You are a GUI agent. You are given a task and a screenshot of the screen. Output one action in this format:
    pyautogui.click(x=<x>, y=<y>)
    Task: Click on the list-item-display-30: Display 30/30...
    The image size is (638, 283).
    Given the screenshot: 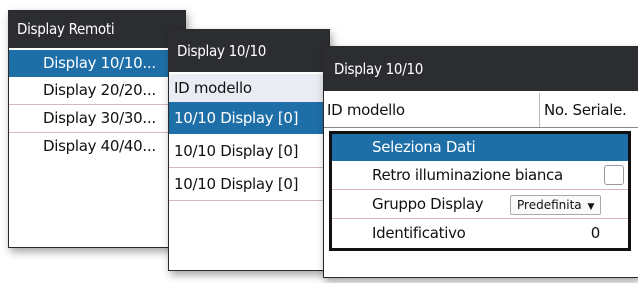 What is the action you would take?
    pyautogui.click(x=97, y=118)
    